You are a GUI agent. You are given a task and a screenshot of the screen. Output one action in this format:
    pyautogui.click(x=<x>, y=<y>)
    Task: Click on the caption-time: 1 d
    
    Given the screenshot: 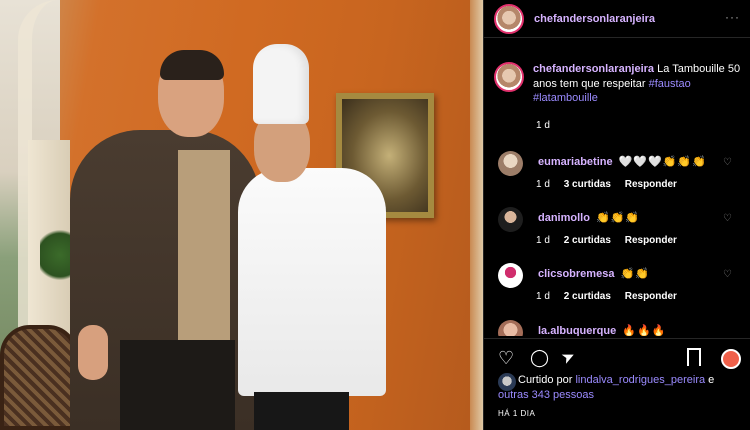 What is the action you would take?
    pyautogui.click(x=543, y=125)
    